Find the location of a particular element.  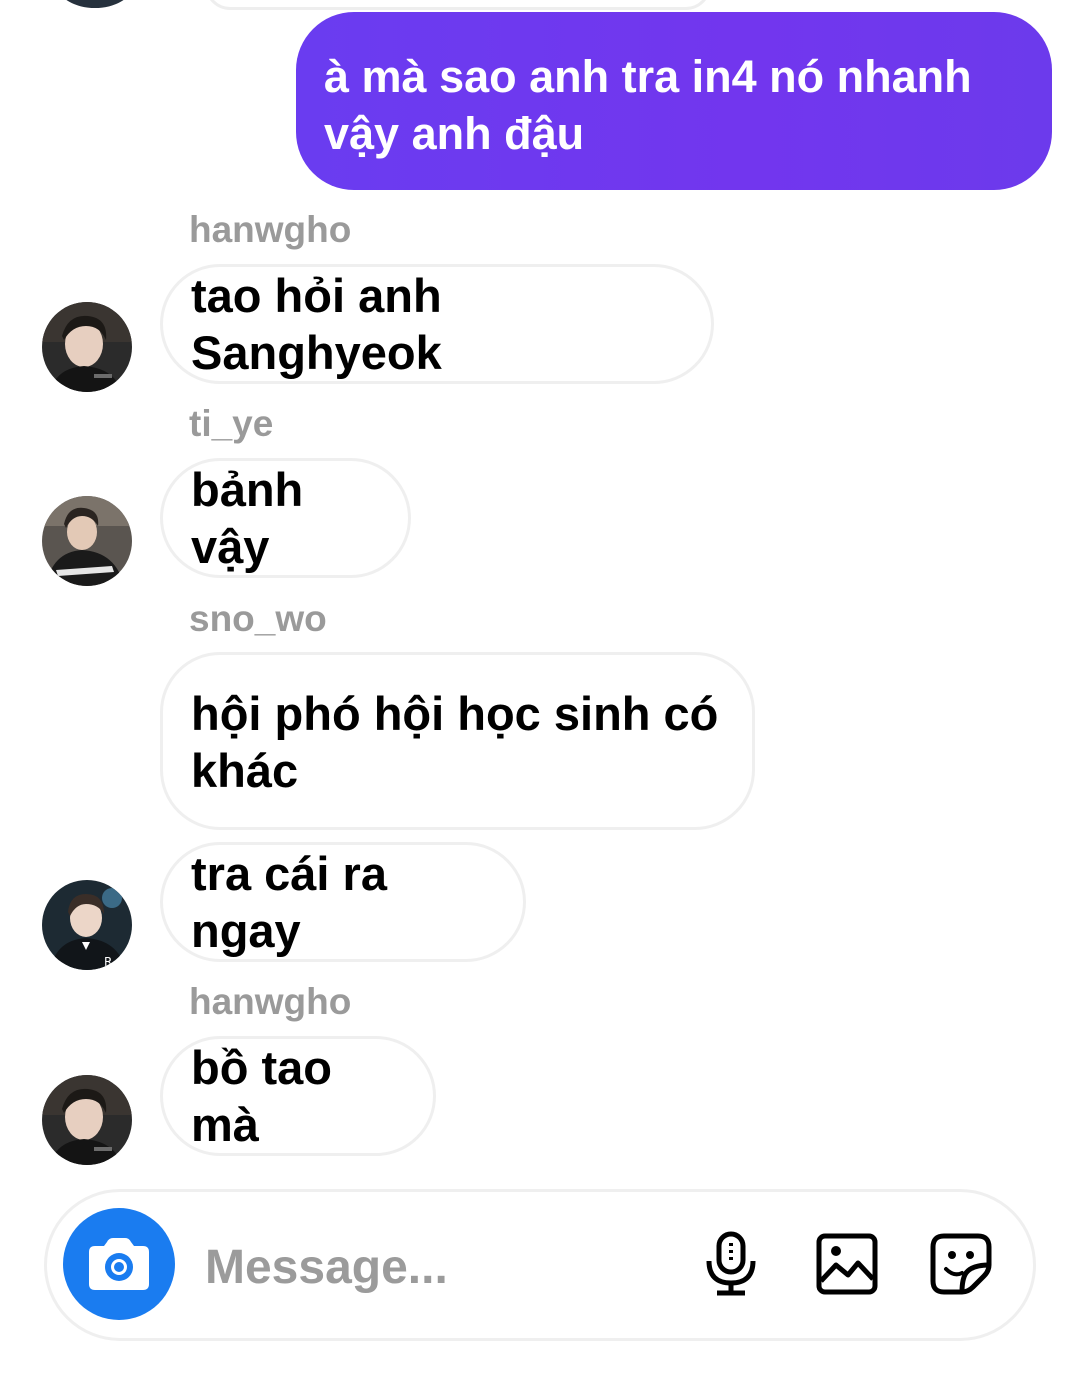

message-text: tra cái ra ngay is located at coordinates (289, 902).